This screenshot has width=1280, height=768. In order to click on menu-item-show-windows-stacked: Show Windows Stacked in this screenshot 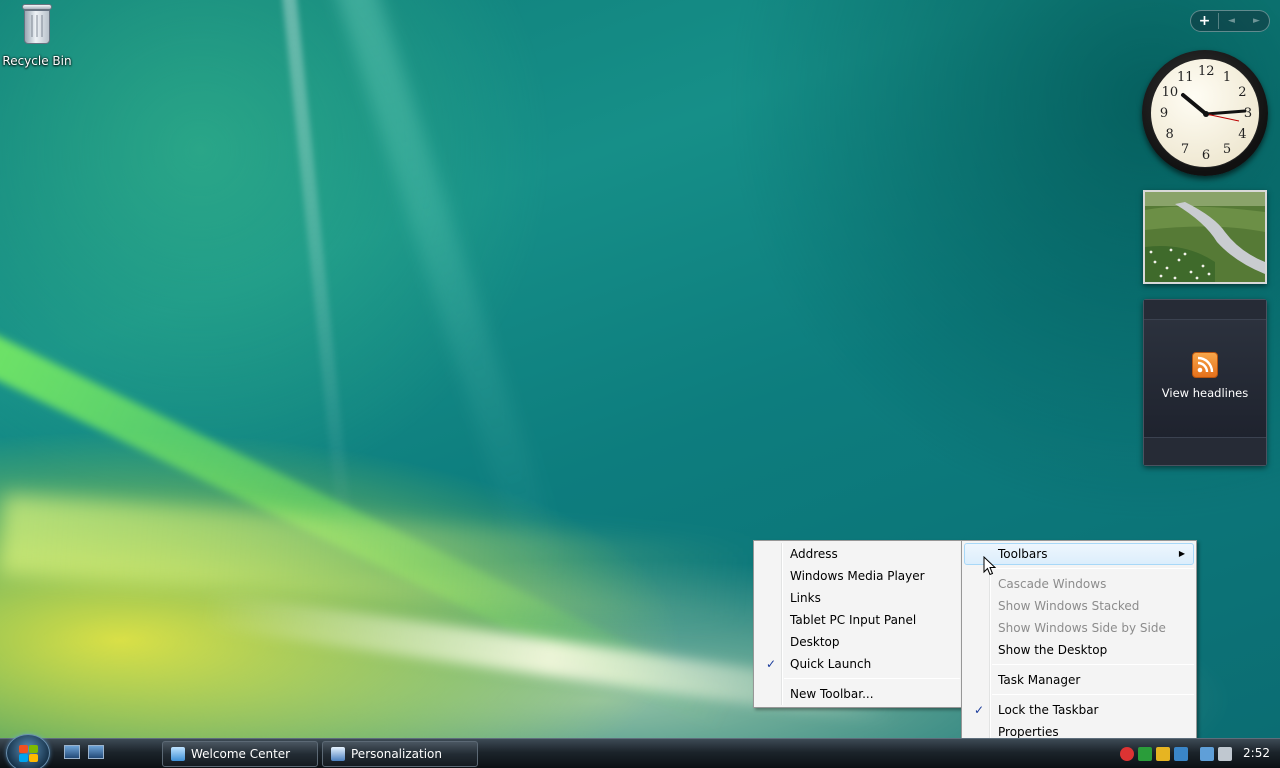, I will do `click(1079, 606)`.